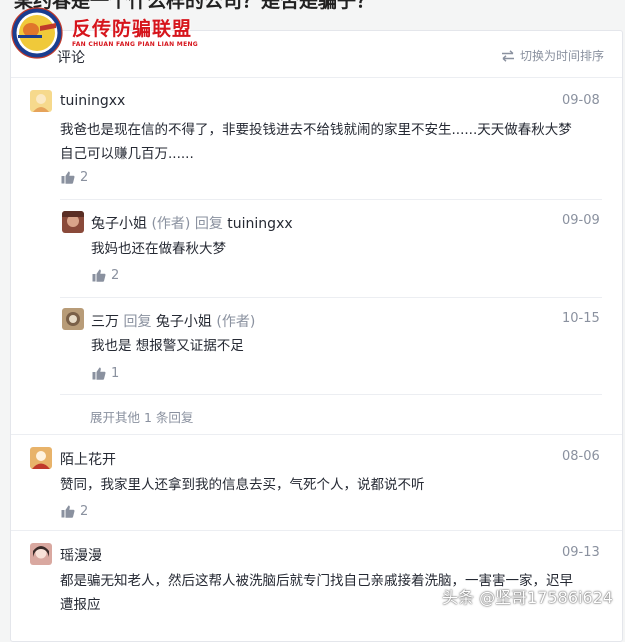  Describe the element at coordinates (141, 416) in the screenshot. I see `expand-replies-link: 展开其他 1 条回复` at that location.